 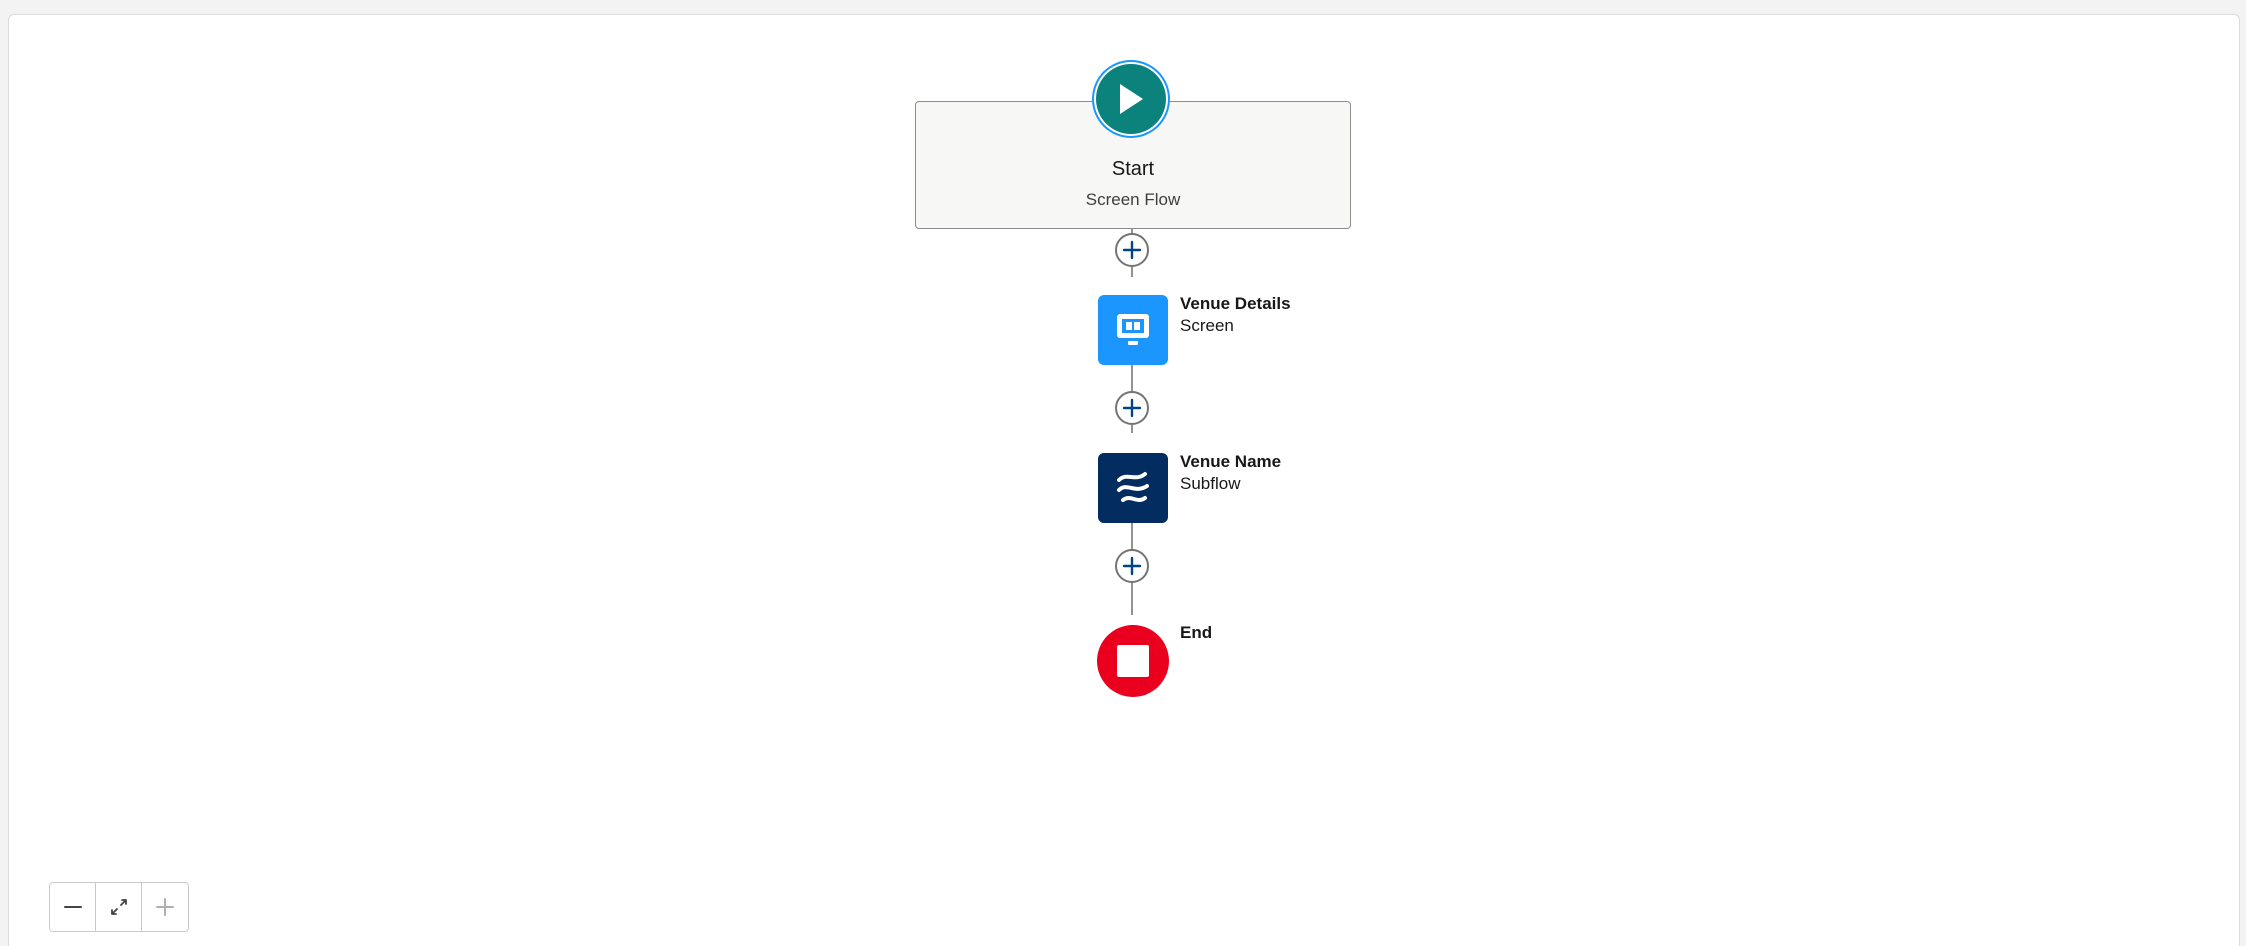 I want to click on start-node-title: Start, so click(x=1133, y=169).